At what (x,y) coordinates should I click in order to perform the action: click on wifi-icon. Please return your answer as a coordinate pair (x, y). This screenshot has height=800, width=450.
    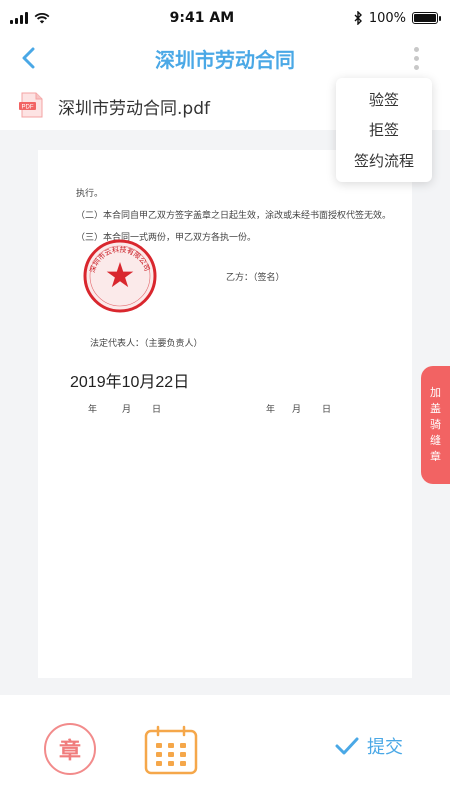
    Looking at the image, I should click on (42, 18).